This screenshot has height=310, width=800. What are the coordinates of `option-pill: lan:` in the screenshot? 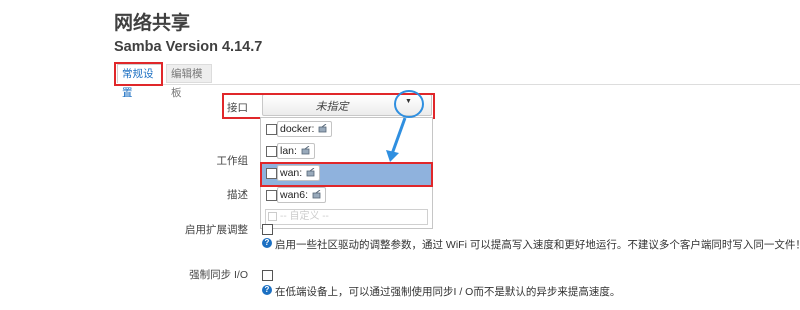 It's located at (296, 151).